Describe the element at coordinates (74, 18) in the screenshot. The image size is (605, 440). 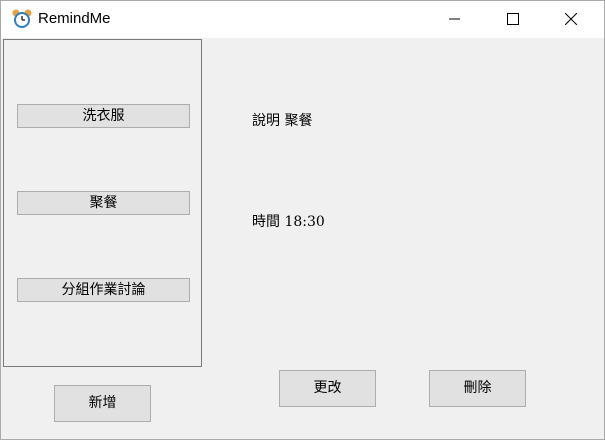
I see `window-title: RemindMe` at that location.